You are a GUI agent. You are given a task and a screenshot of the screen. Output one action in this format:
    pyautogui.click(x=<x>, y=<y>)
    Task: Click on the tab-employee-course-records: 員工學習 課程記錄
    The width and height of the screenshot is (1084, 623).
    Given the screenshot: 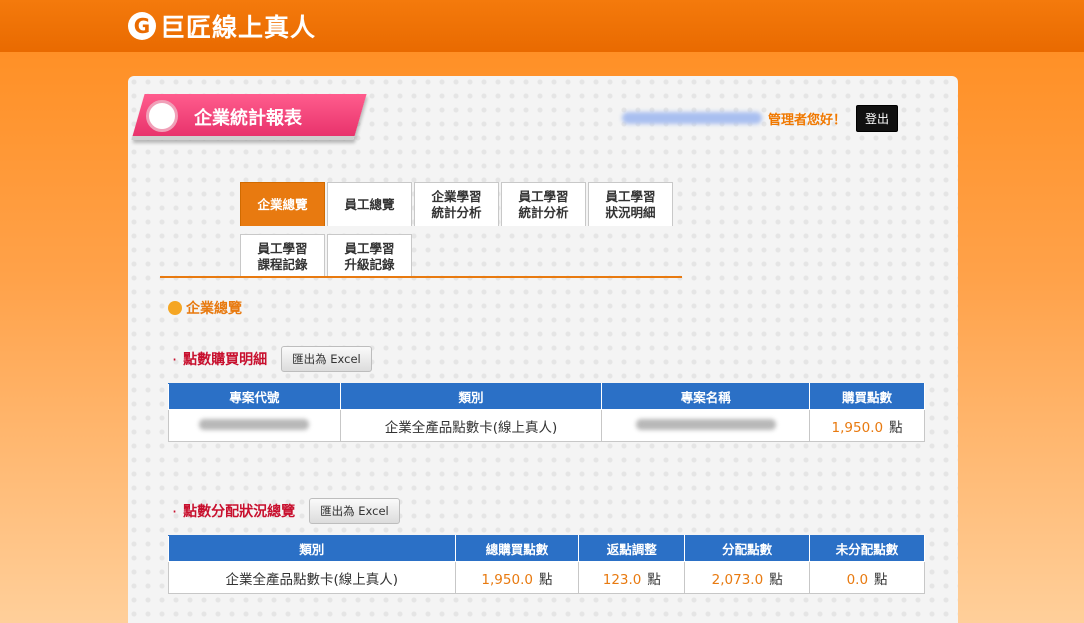 What is the action you would take?
    pyautogui.click(x=282, y=256)
    